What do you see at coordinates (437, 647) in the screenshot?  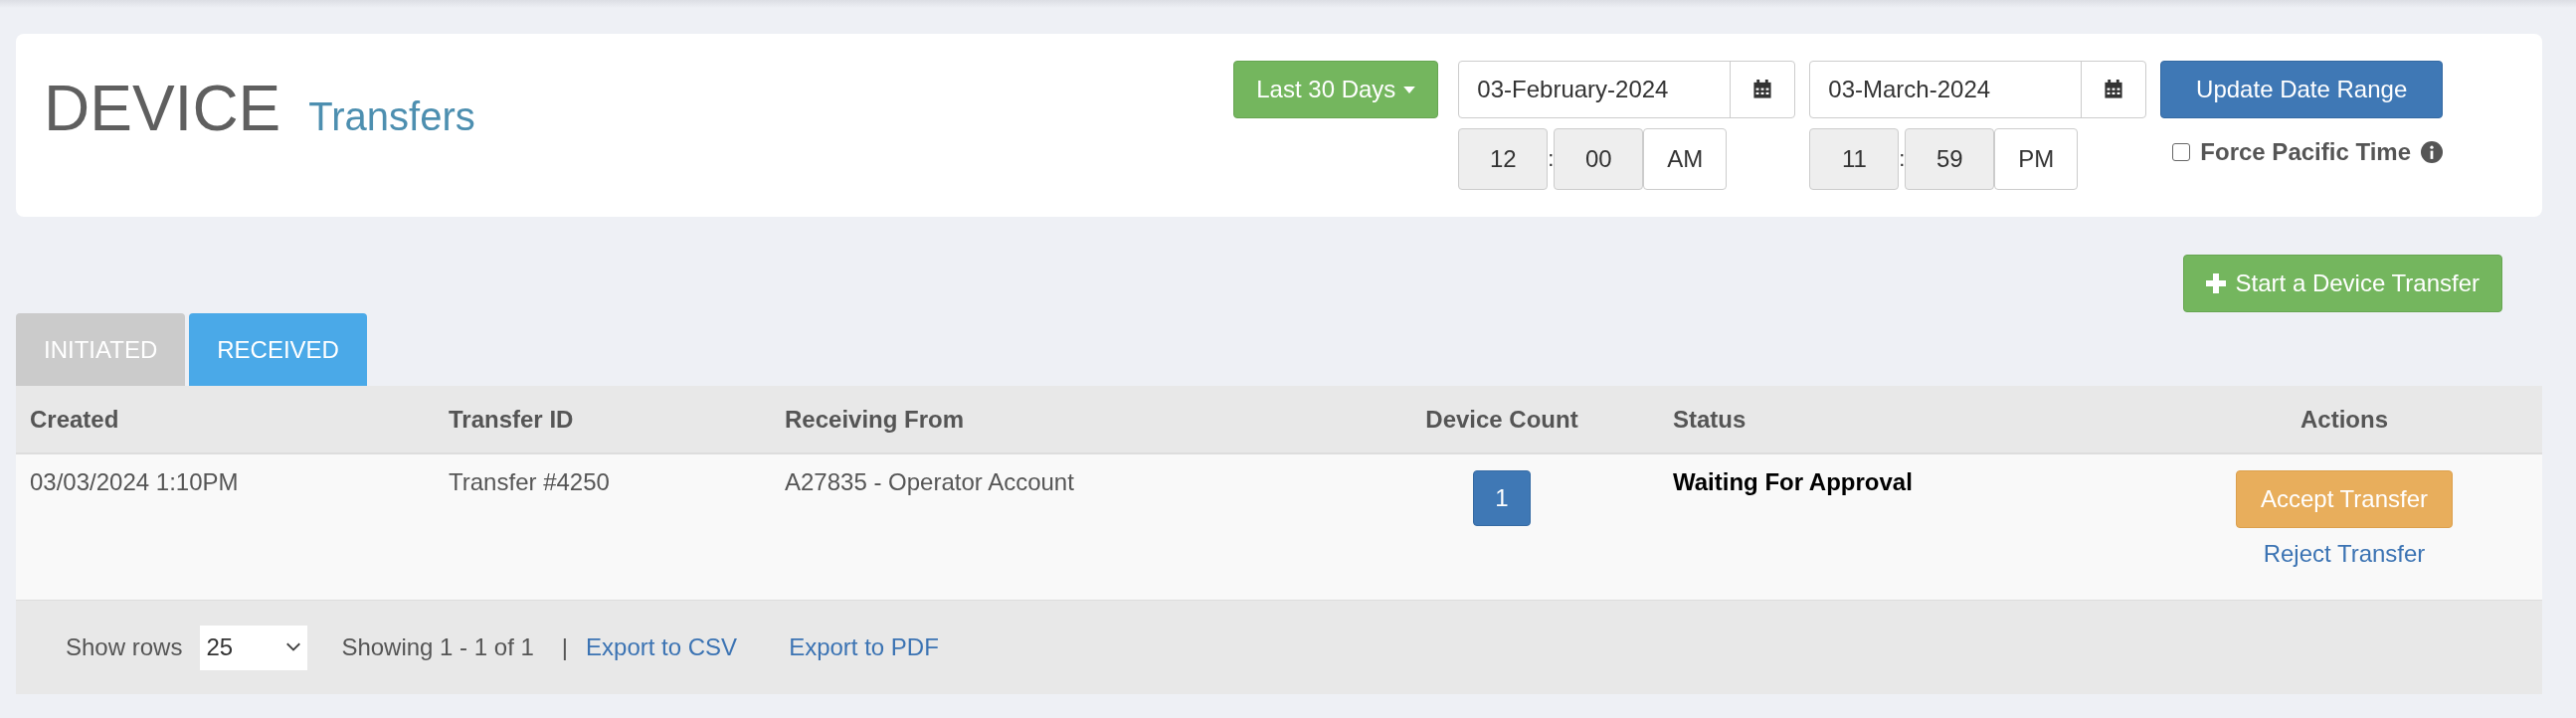 I see `showing-summary: Showing 1 - 1 of 1` at bounding box center [437, 647].